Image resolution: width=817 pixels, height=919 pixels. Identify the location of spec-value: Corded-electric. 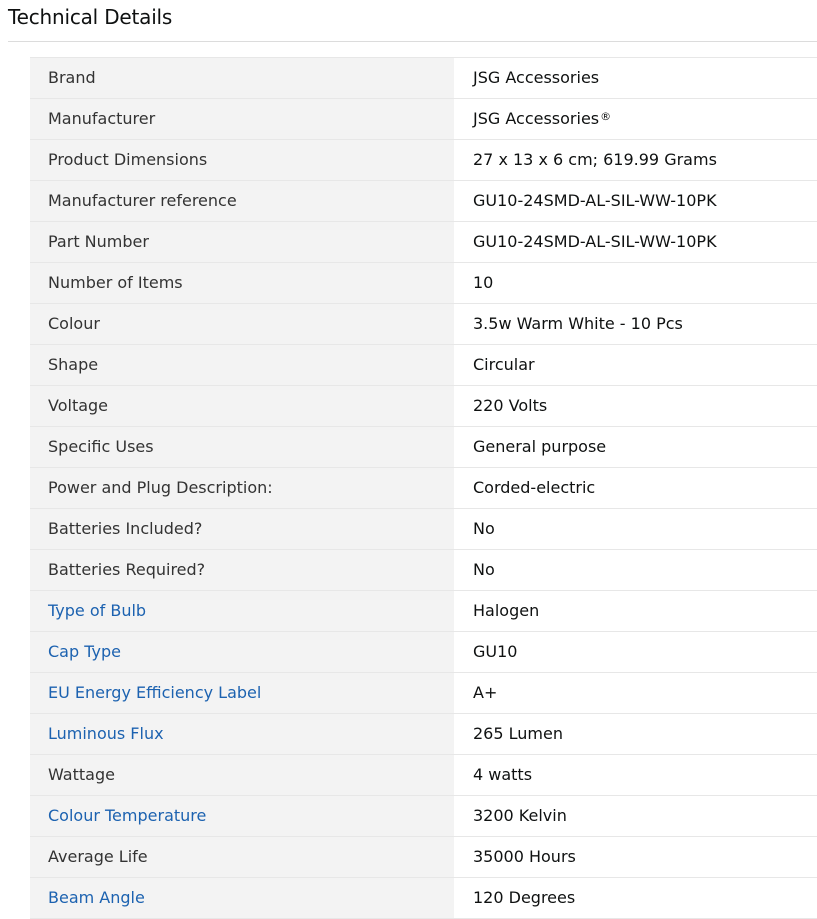
(635, 488).